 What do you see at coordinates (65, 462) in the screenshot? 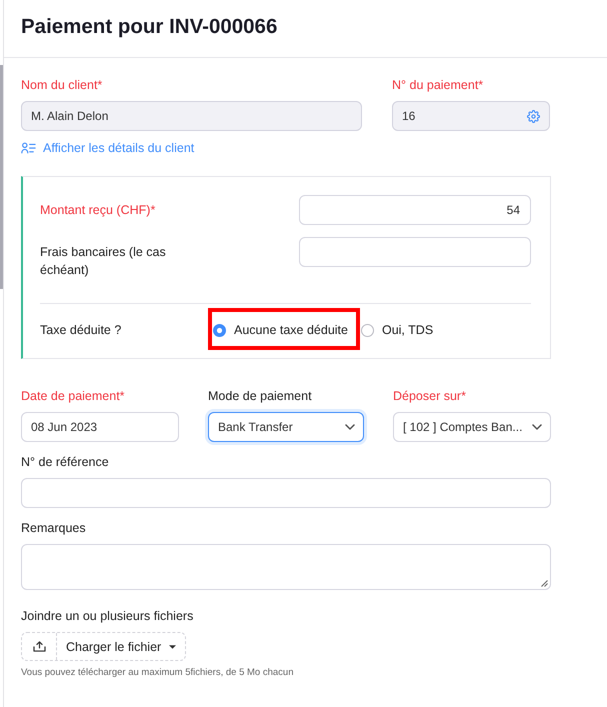
I see `field-label: N° de référence` at bounding box center [65, 462].